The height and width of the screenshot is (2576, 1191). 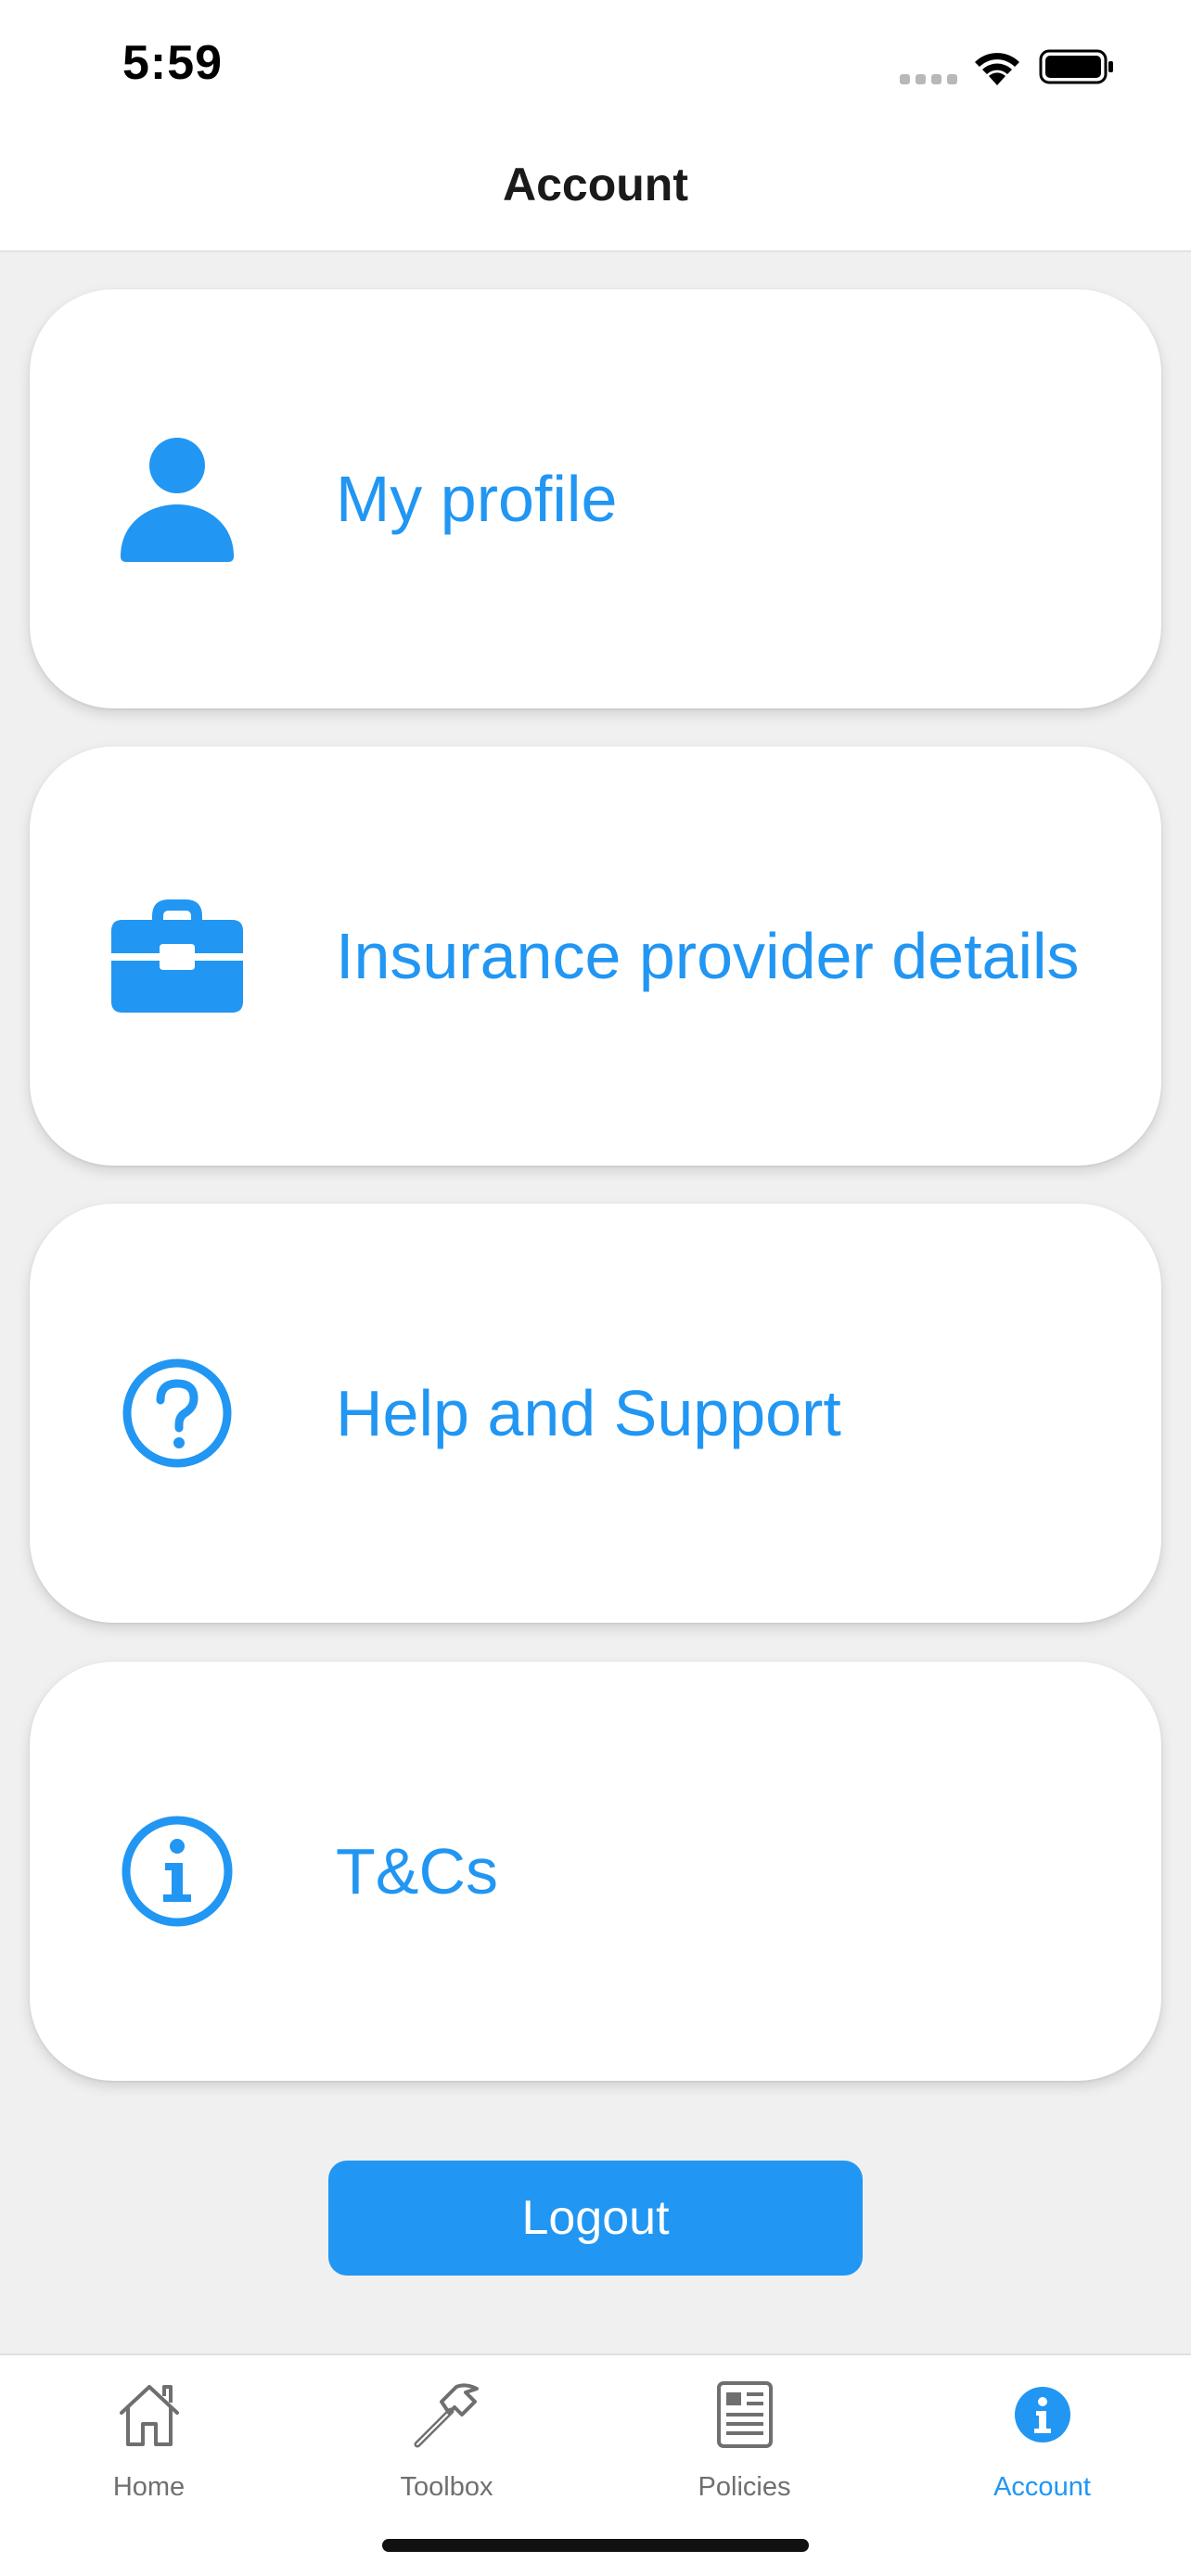 I want to click on my-profile-label: My profile, so click(x=477, y=499).